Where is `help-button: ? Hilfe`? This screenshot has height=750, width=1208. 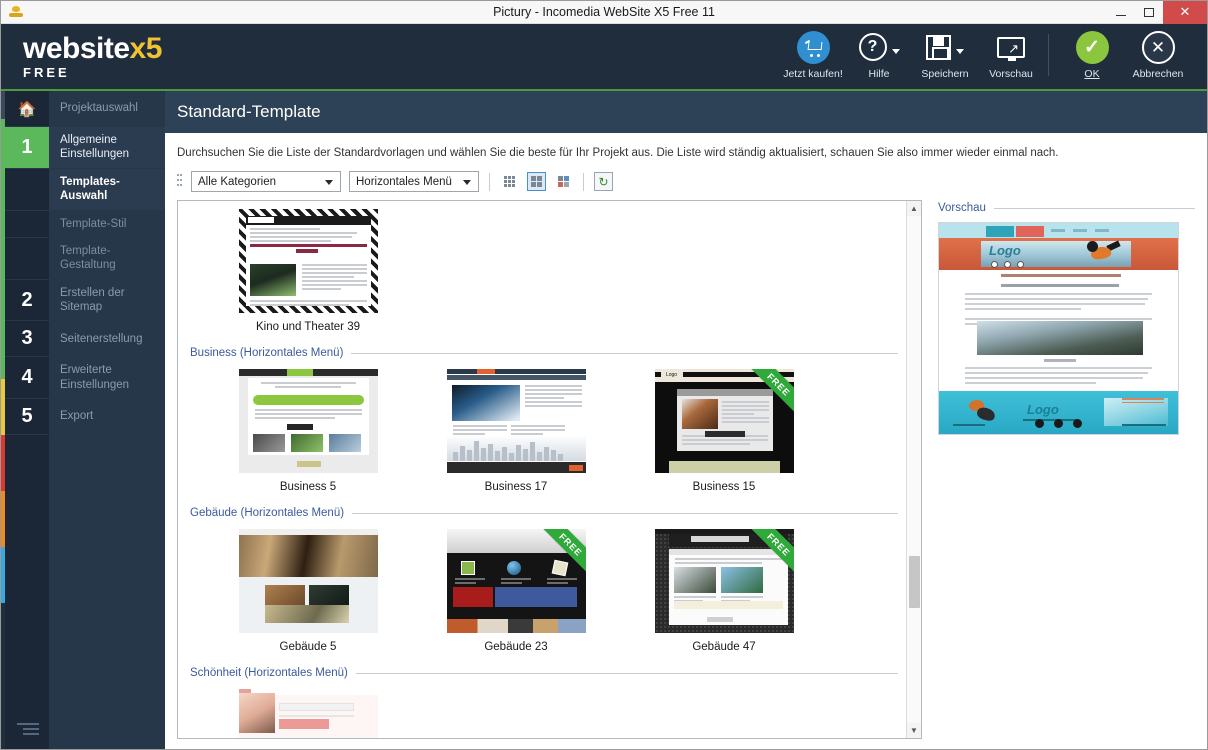
help-button: ? Hilfe is located at coordinates (879, 55).